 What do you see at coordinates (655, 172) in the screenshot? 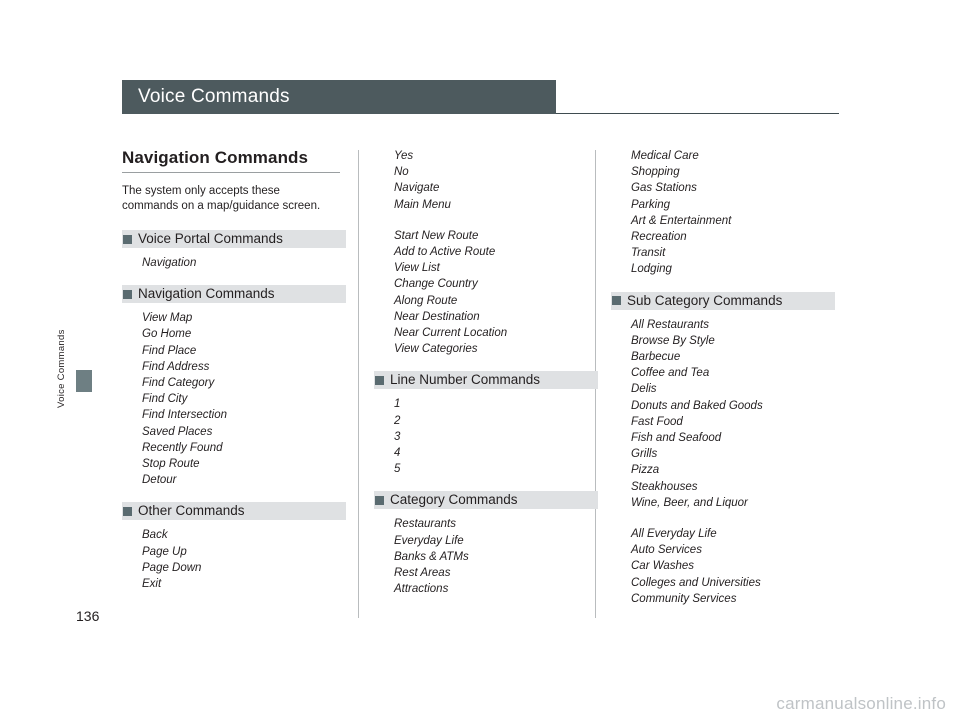
I see `list-item: Shopping` at bounding box center [655, 172].